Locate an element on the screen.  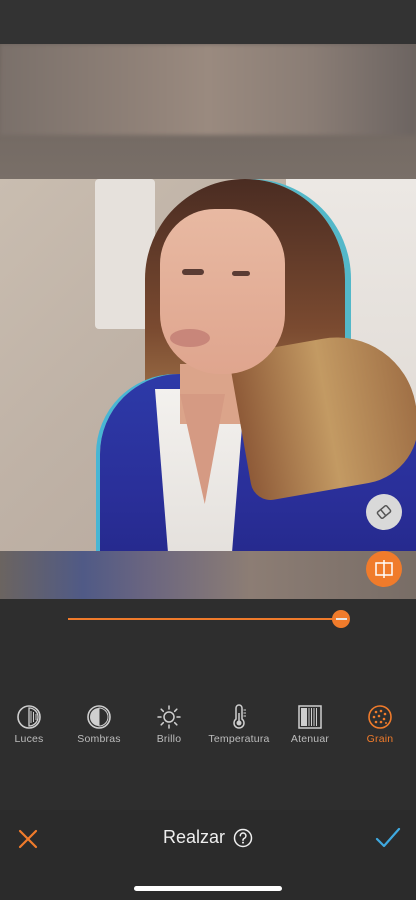
photo-lips is located at coordinates (190, 338).